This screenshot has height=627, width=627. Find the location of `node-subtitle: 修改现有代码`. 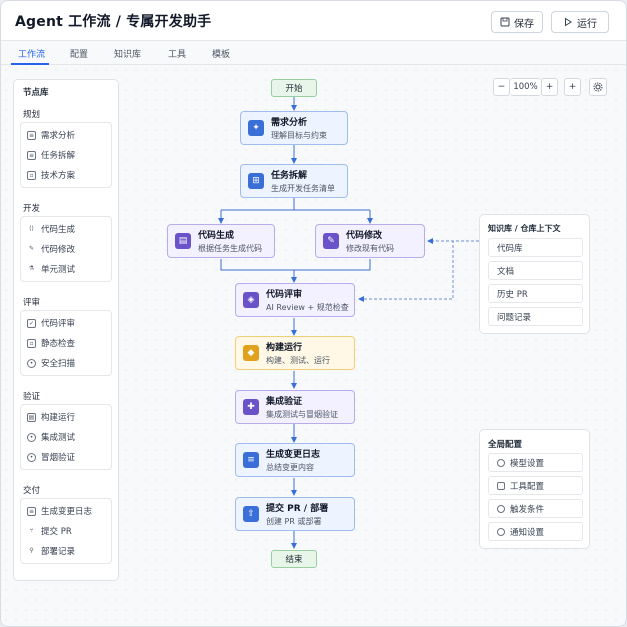

node-subtitle: 修改现有代码 is located at coordinates (370, 248).